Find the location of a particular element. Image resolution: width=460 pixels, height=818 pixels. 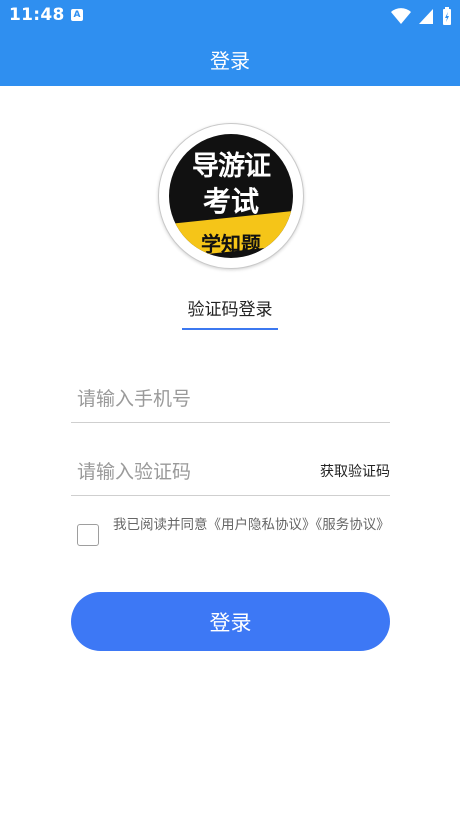

phone-field is located at coordinates (230, 398).